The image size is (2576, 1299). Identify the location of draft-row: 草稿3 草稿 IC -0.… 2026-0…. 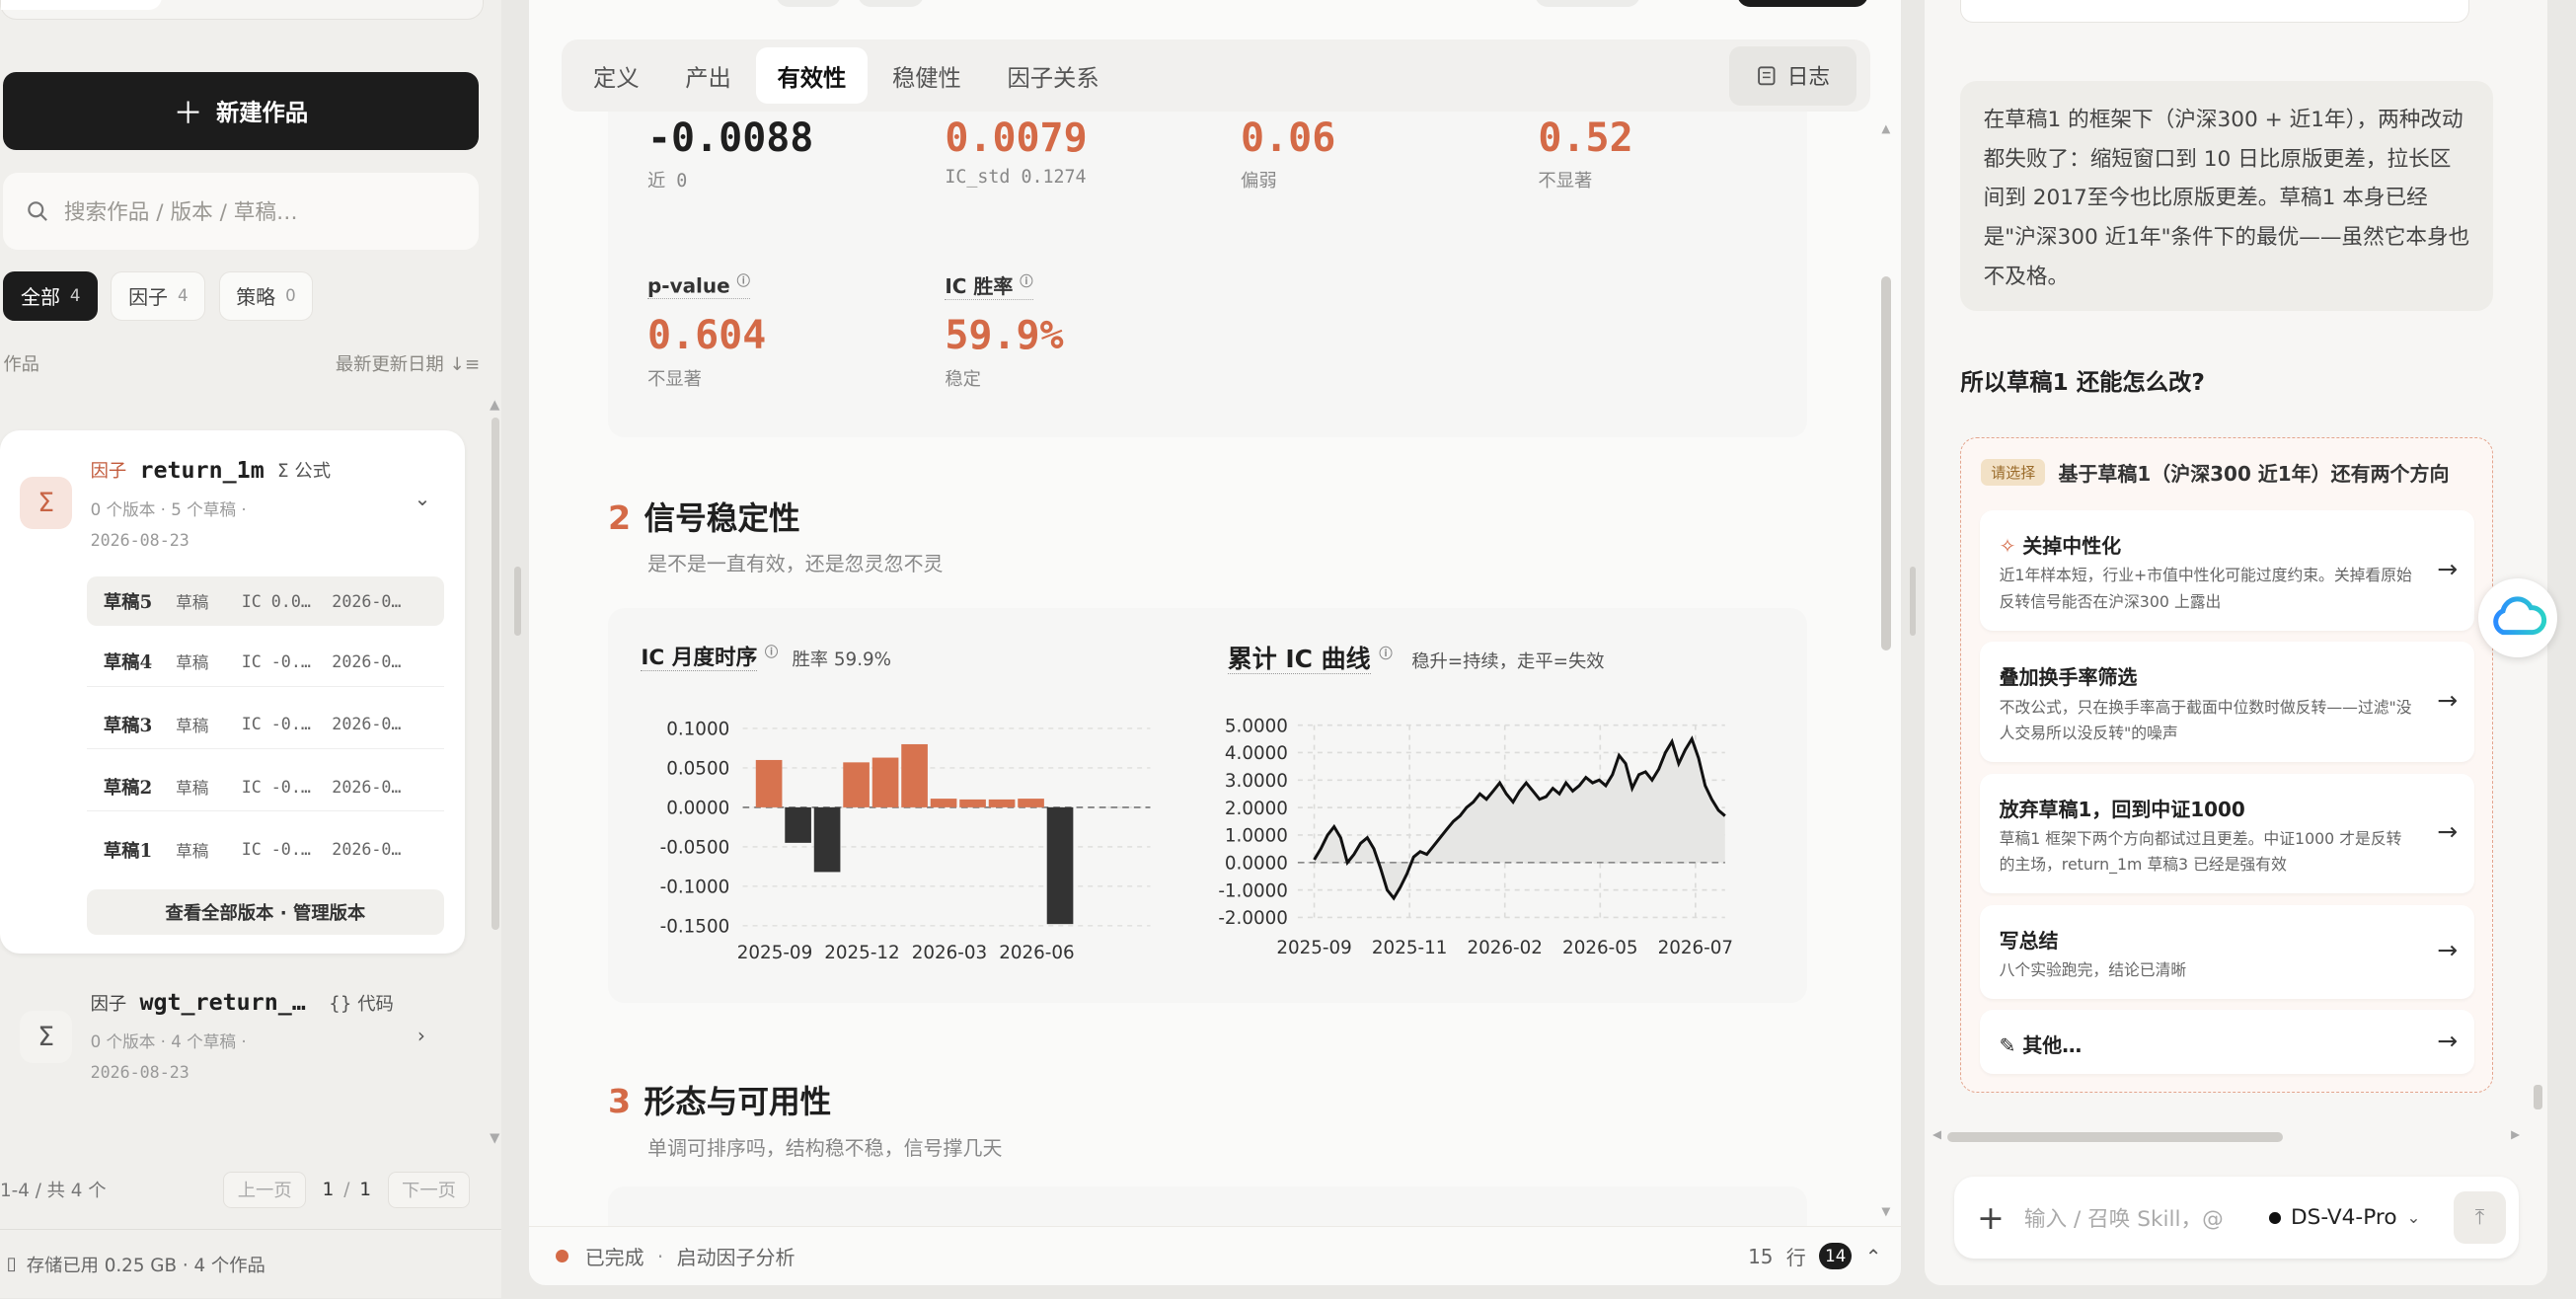
(265, 725).